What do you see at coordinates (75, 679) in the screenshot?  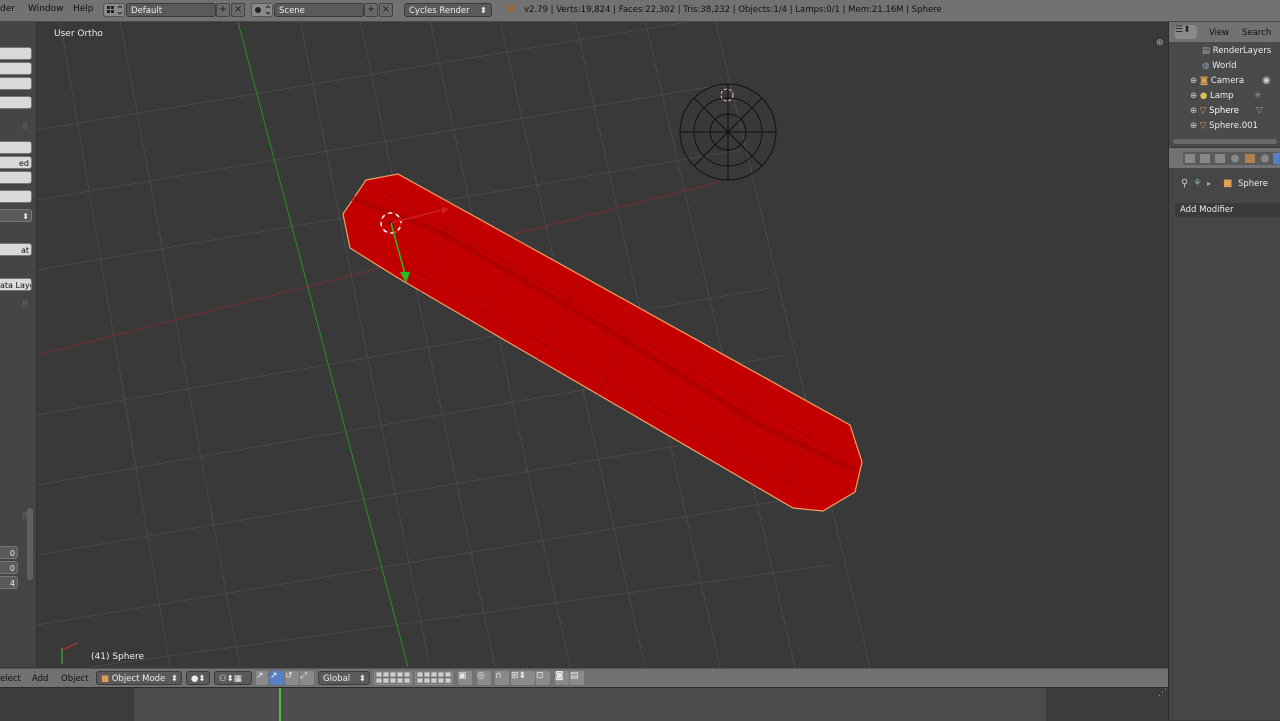 I see `menu-object: Object` at bounding box center [75, 679].